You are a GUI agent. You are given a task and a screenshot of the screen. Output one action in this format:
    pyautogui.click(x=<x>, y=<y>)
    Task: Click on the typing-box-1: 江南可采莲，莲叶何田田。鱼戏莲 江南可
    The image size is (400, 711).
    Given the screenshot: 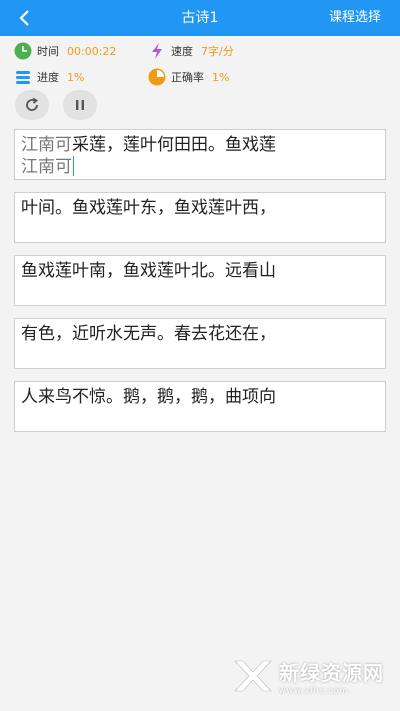 What is the action you would take?
    pyautogui.click(x=200, y=154)
    